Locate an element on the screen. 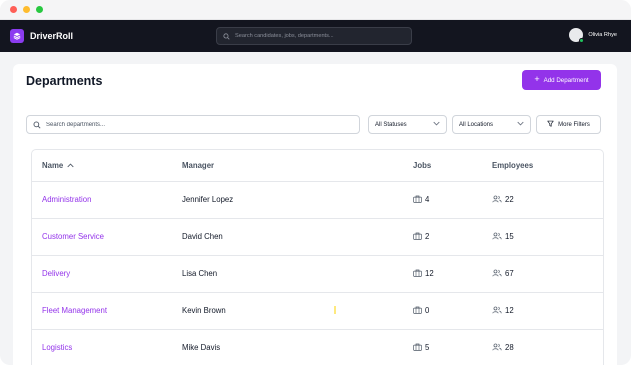 The height and width of the screenshot is (365, 631). filter-icon is located at coordinates (550, 124).